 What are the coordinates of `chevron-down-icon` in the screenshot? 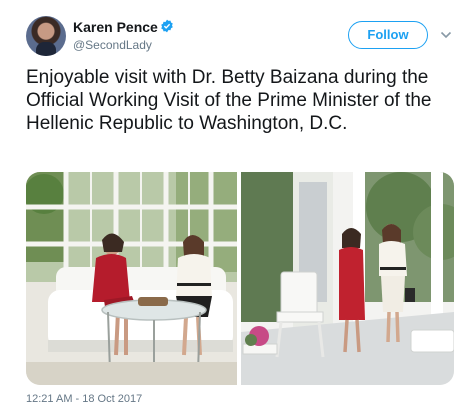 It's located at (446, 35).